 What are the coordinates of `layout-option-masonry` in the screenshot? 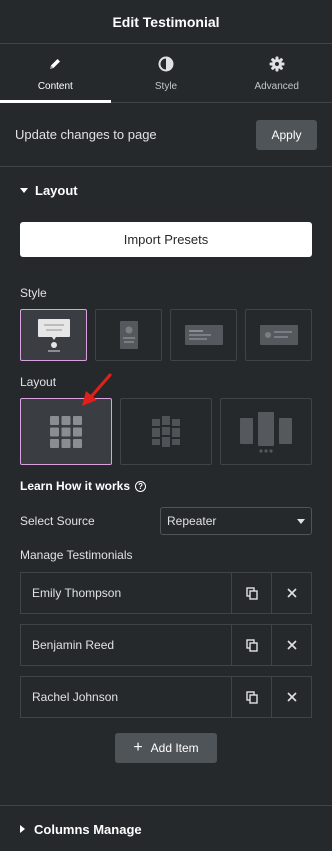 It's located at (166, 431).